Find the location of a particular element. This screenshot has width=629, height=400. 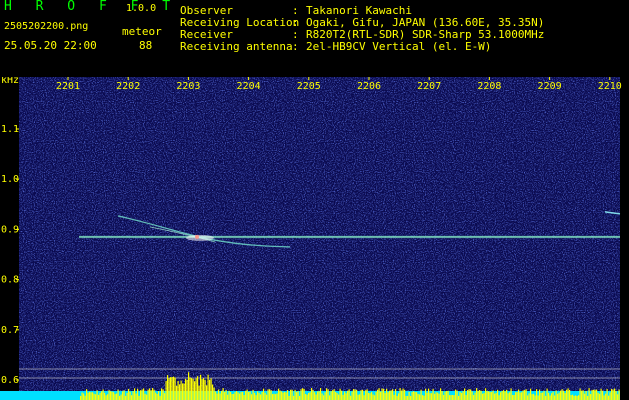

antenna-label: Receiving antenna is located at coordinates (236, 46).